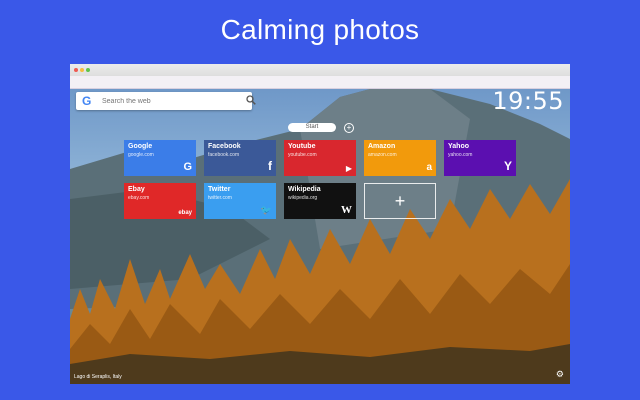  What do you see at coordinates (320, 82) in the screenshot?
I see `tab-strip` at bounding box center [320, 82].